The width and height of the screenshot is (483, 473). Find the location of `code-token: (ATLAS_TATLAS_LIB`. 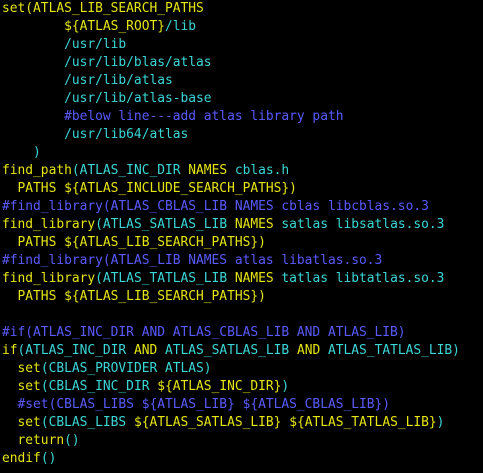

code-token: (ATLAS_TATLAS_LIB is located at coordinates (165, 278).